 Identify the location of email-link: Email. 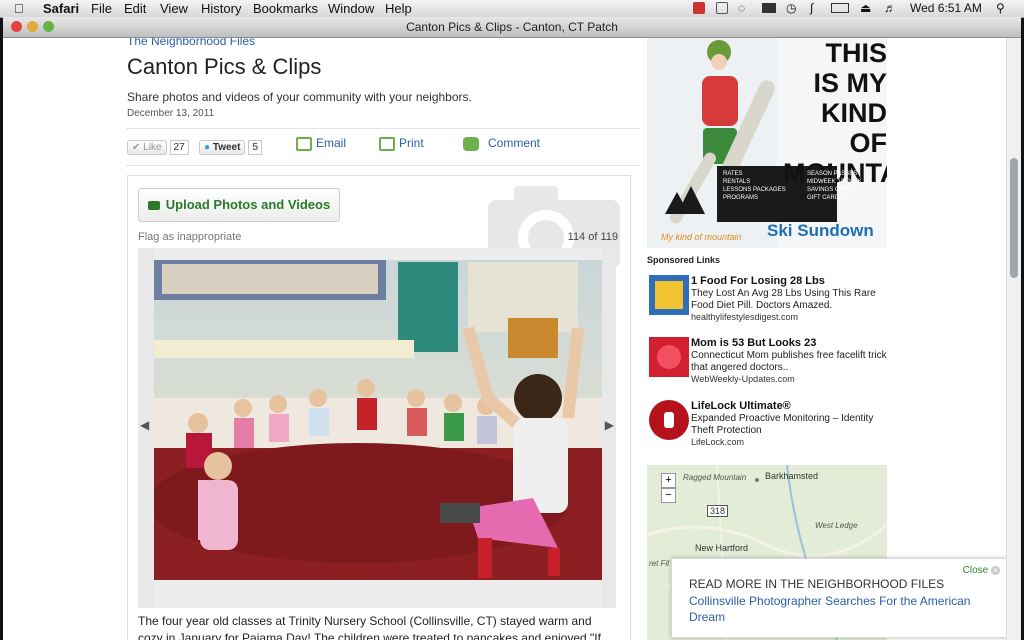
(321, 143).